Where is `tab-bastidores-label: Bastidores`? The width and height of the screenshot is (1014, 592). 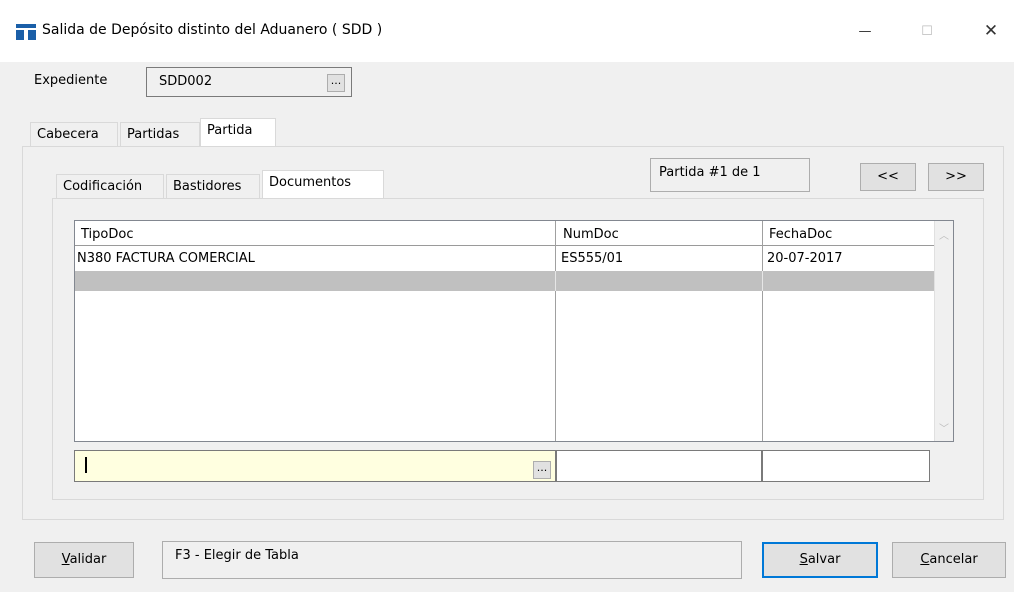 tab-bastidores-label: Bastidores is located at coordinates (207, 186).